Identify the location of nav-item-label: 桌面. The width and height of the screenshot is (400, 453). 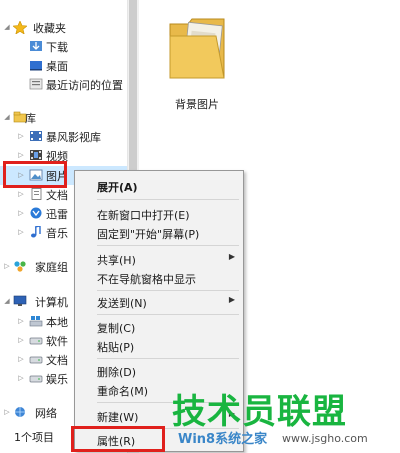
(57, 66).